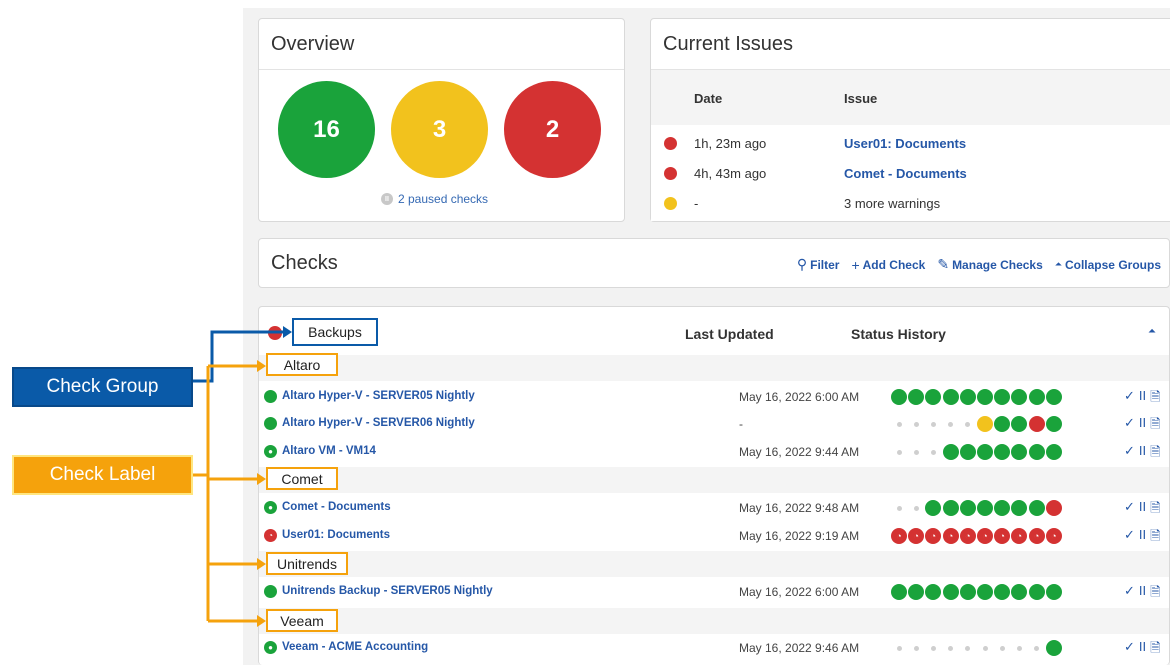 Image resolution: width=1170 pixels, height=665 pixels. I want to click on filter-button: ⚲ Filter, so click(818, 264).